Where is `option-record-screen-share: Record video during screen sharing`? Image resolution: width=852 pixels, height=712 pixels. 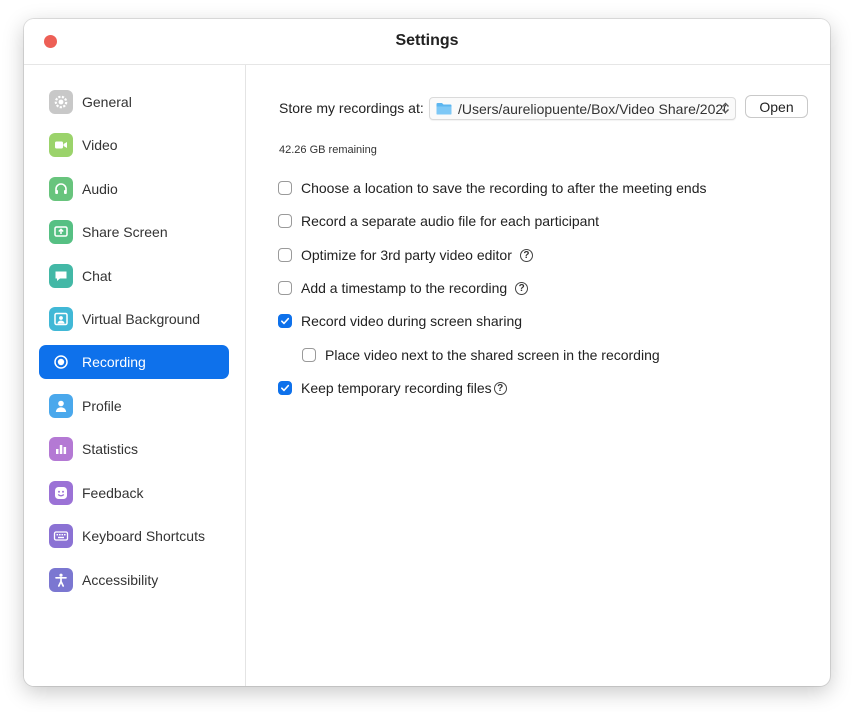 option-record-screen-share: Record video during screen sharing is located at coordinates (400, 321).